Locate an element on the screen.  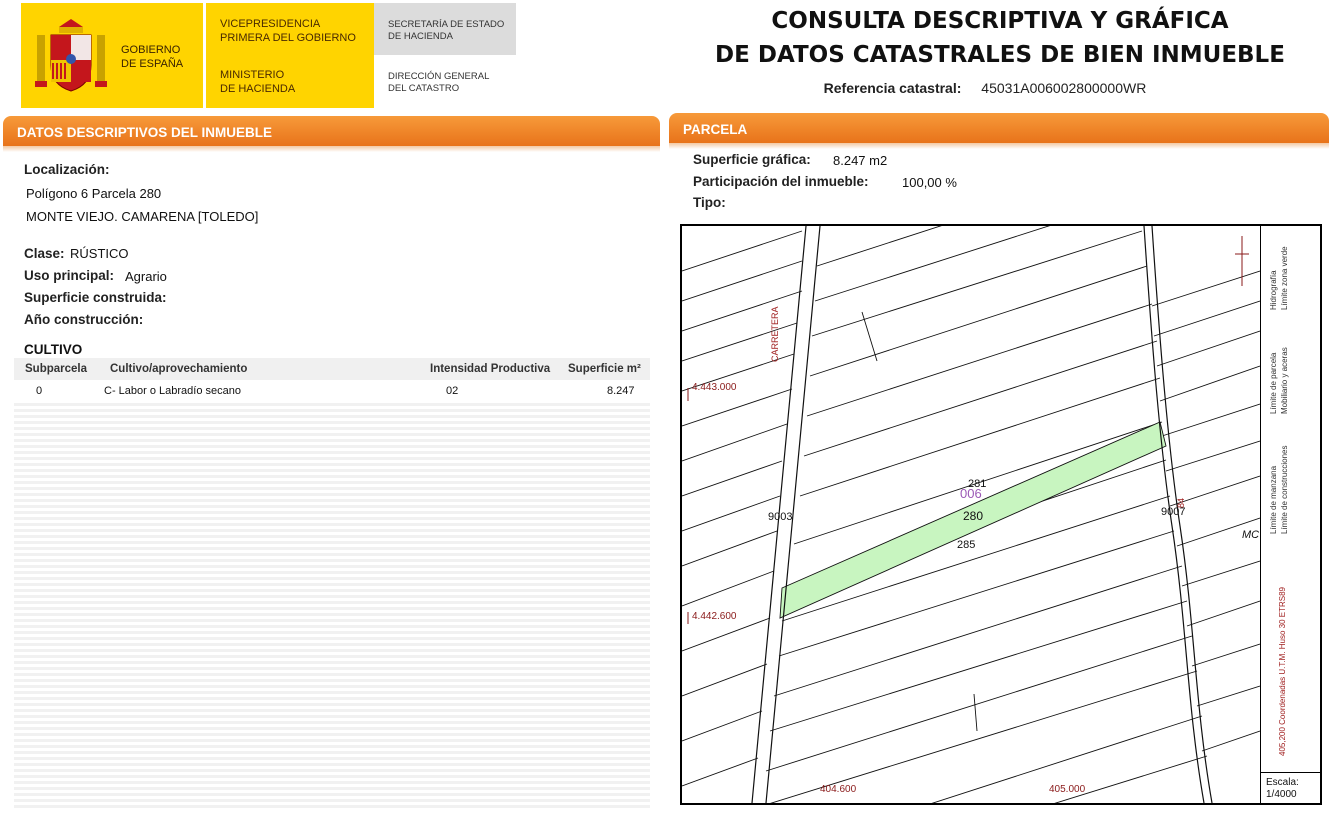
superficie-grafica-label: Superficie gráfica: is located at coordinates (752, 159).